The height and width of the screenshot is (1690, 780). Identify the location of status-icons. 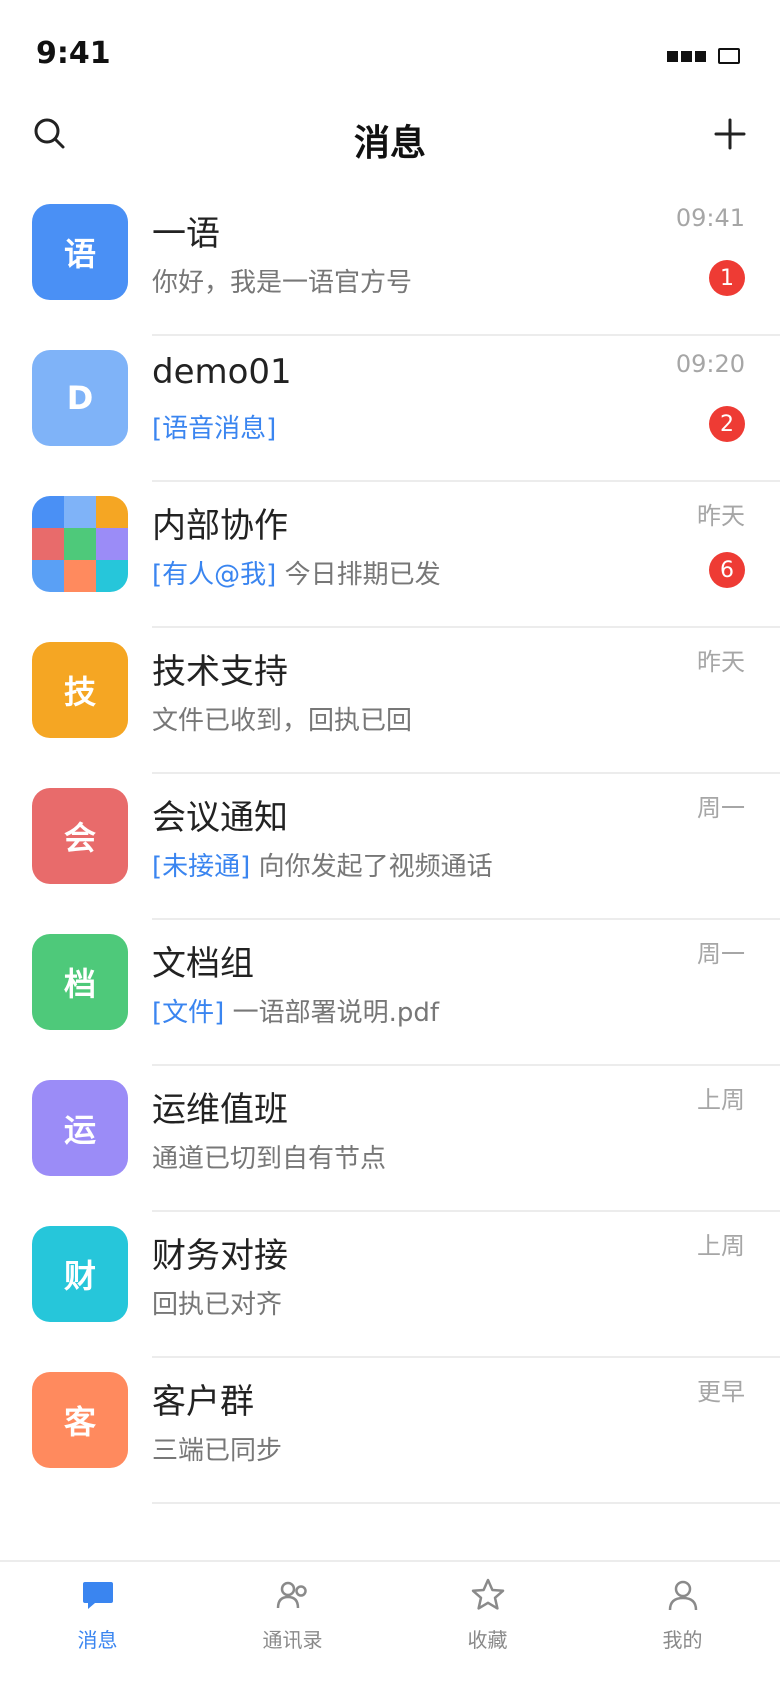
(703, 56).